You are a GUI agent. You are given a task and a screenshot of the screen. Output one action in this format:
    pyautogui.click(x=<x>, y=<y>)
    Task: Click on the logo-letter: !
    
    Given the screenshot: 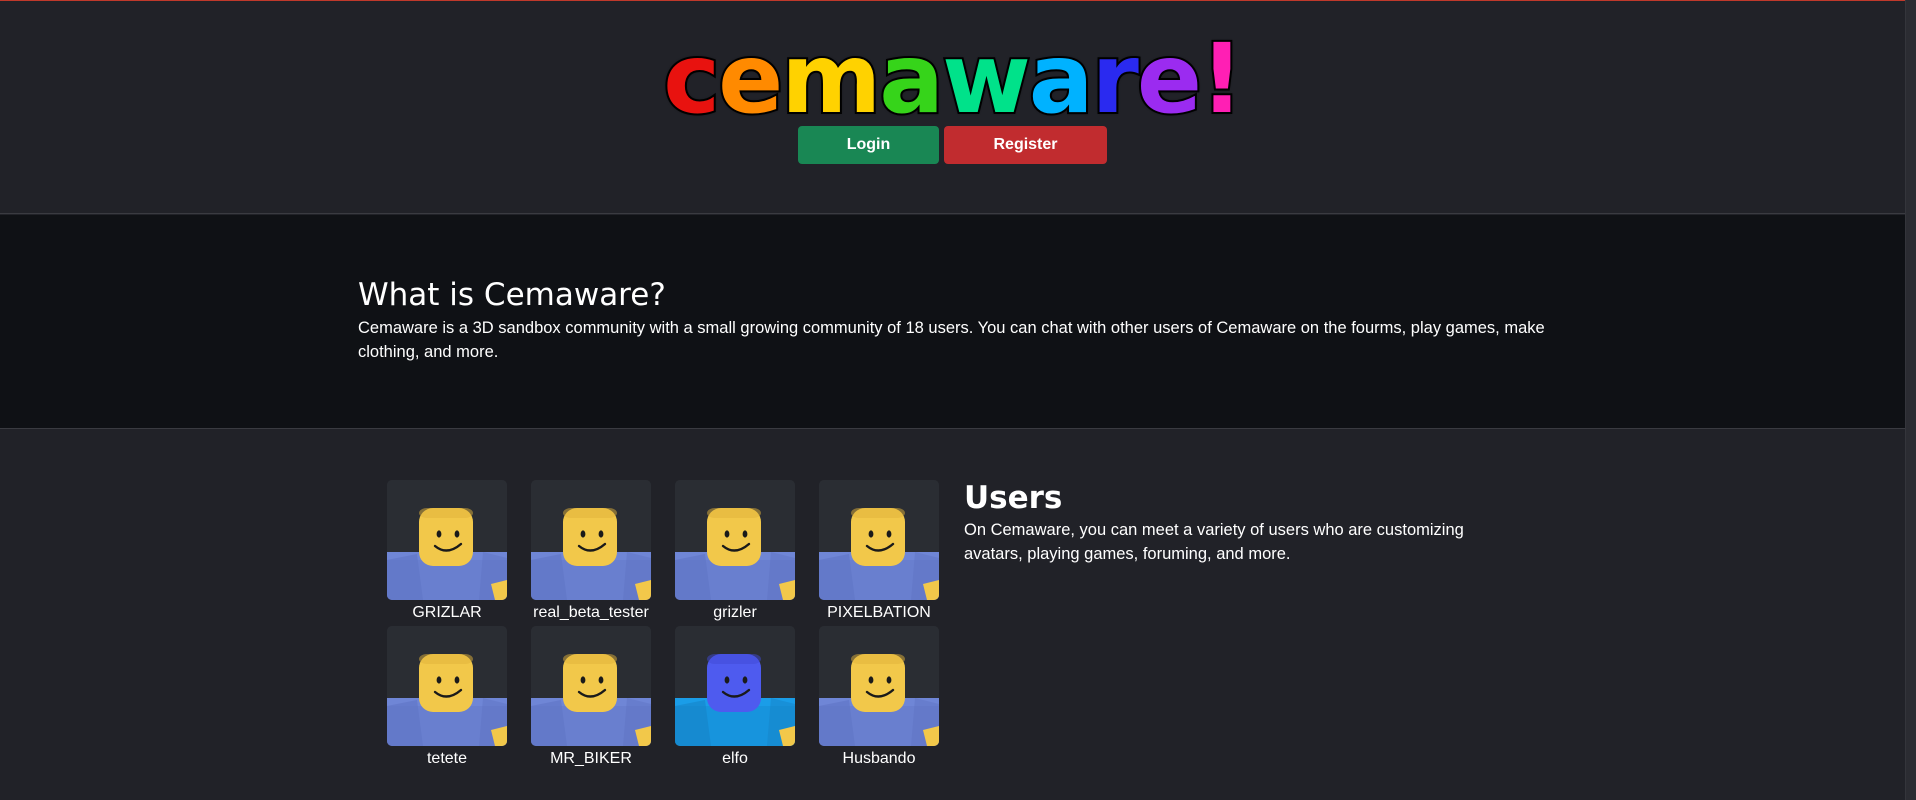 What is the action you would take?
    pyautogui.click(x=1222, y=79)
    